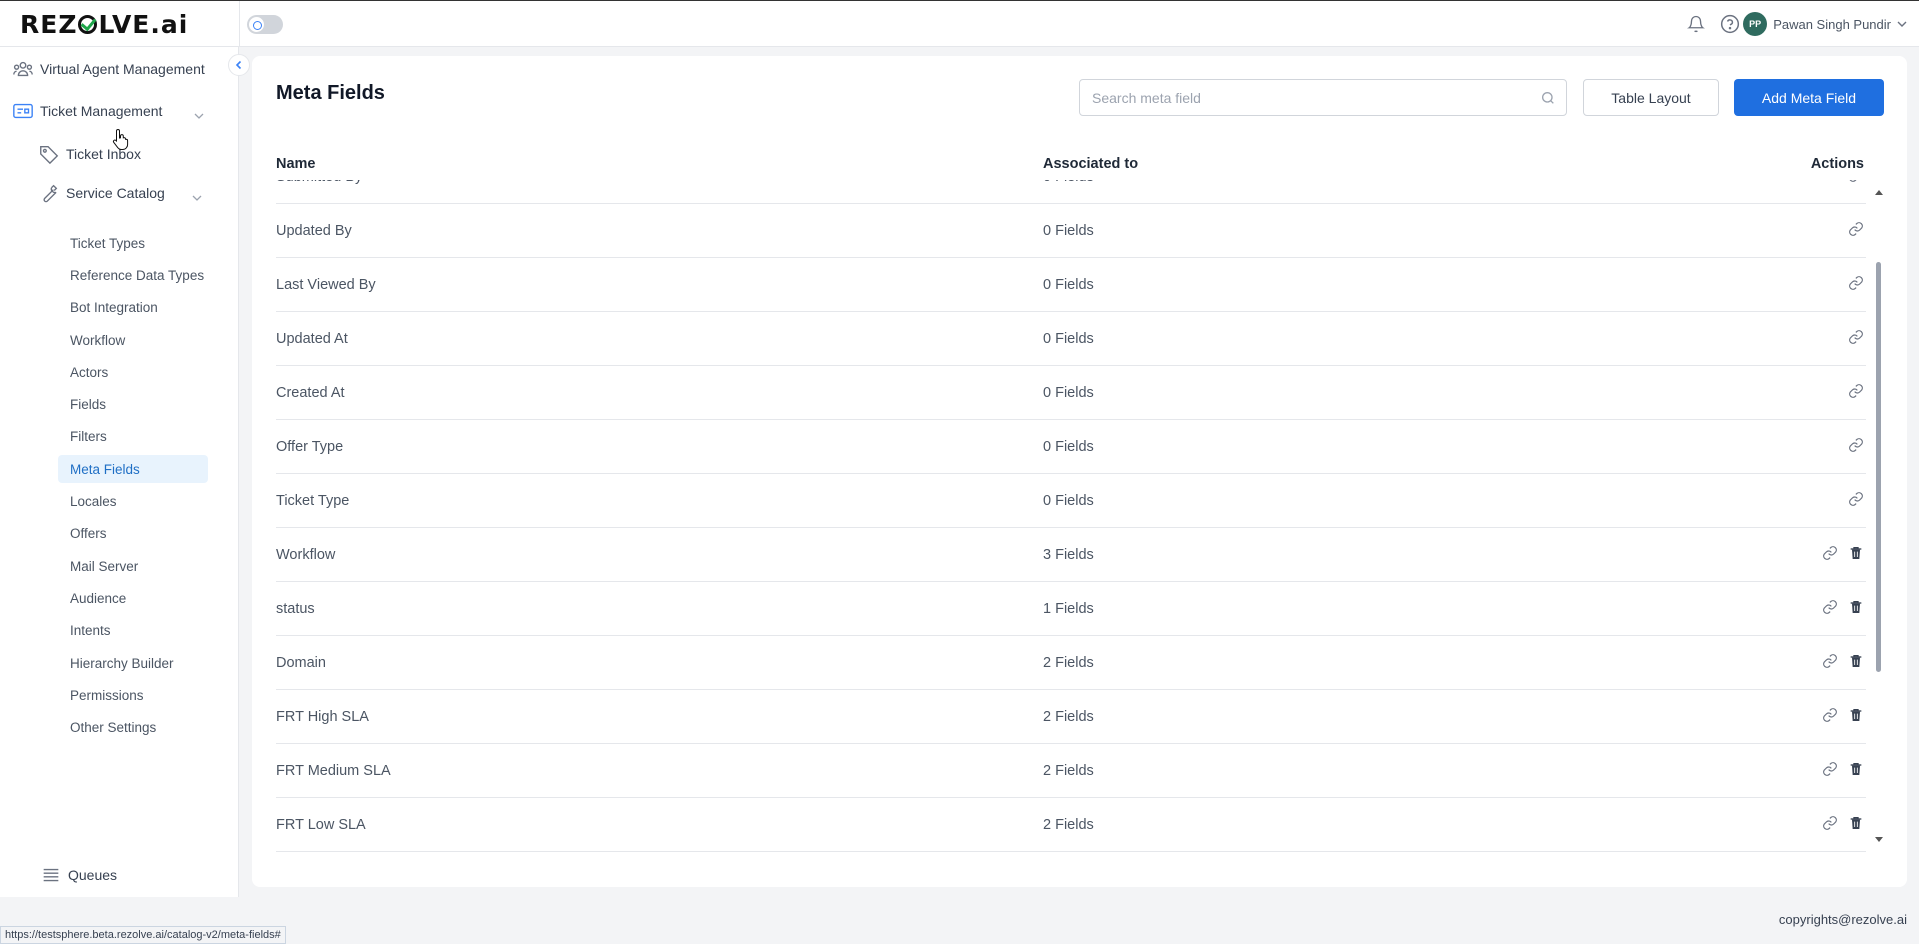 The width and height of the screenshot is (1919, 944). What do you see at coordinates (1837, 164) in the screenshot?
I see `column-header-actions: Actions` at bounding box center [1837, 164].